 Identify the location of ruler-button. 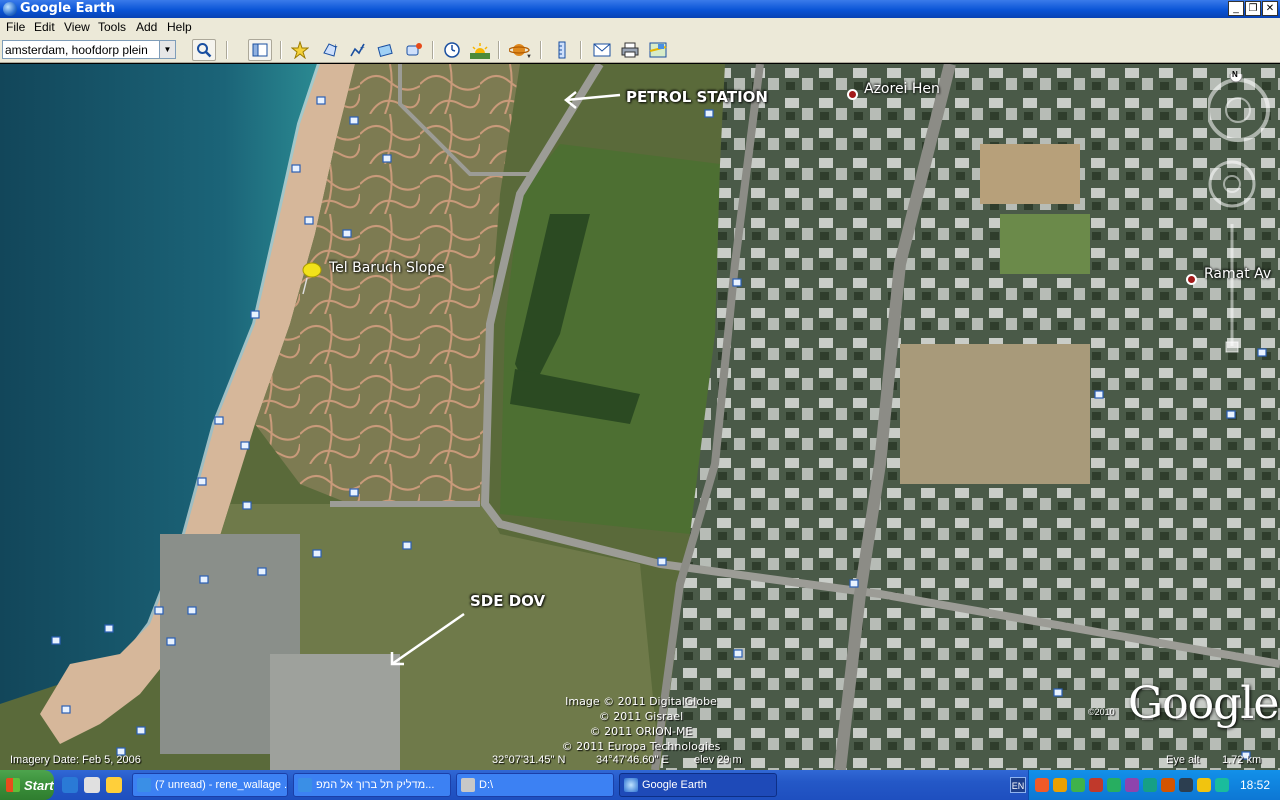
(562, 50).